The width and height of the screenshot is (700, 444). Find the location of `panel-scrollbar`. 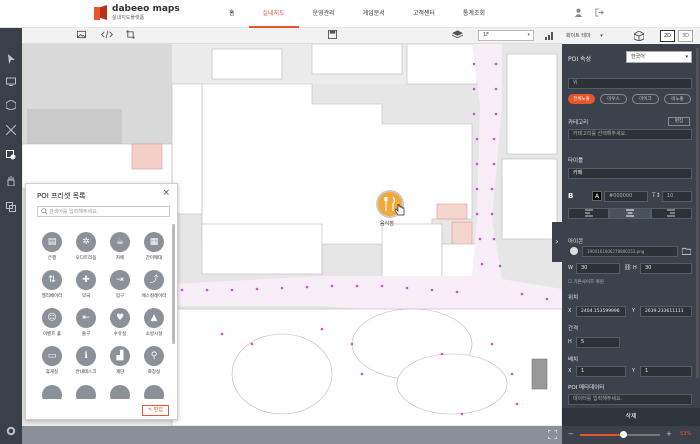

panel-scrollbar is located at coordinates (173, 284).